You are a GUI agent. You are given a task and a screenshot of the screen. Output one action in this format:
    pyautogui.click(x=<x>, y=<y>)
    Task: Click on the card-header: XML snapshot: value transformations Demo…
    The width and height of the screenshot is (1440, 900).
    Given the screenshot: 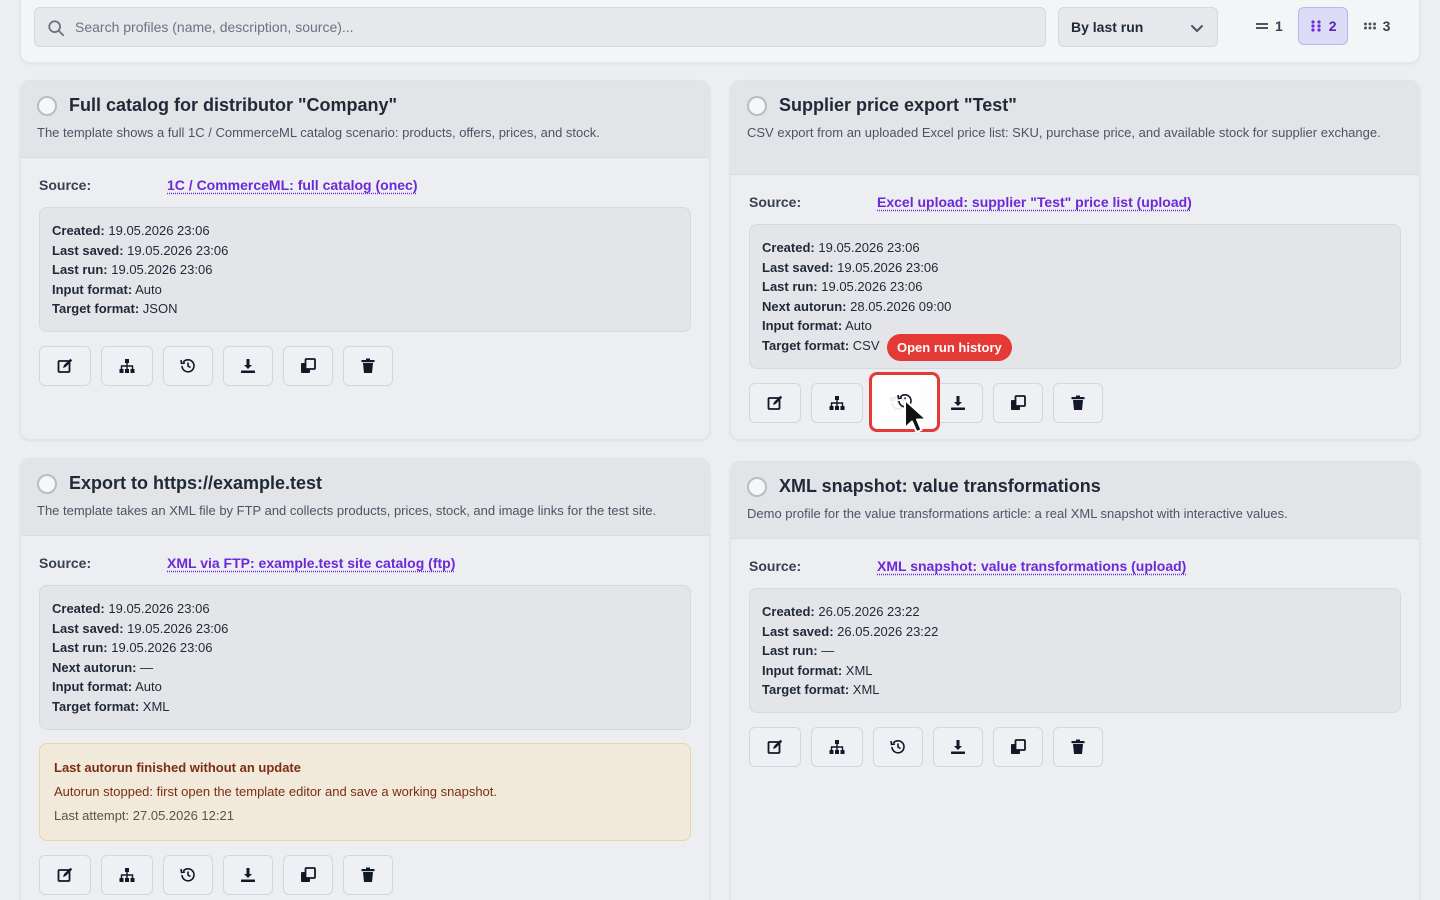 What is the action you would take?
    pyautogui.click(x=1075, y=500)
    